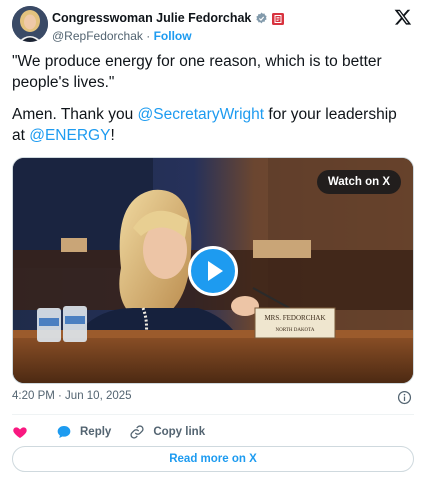 This screenshot has width=423, height=480. I want to click on play-button, so click(213, 271).